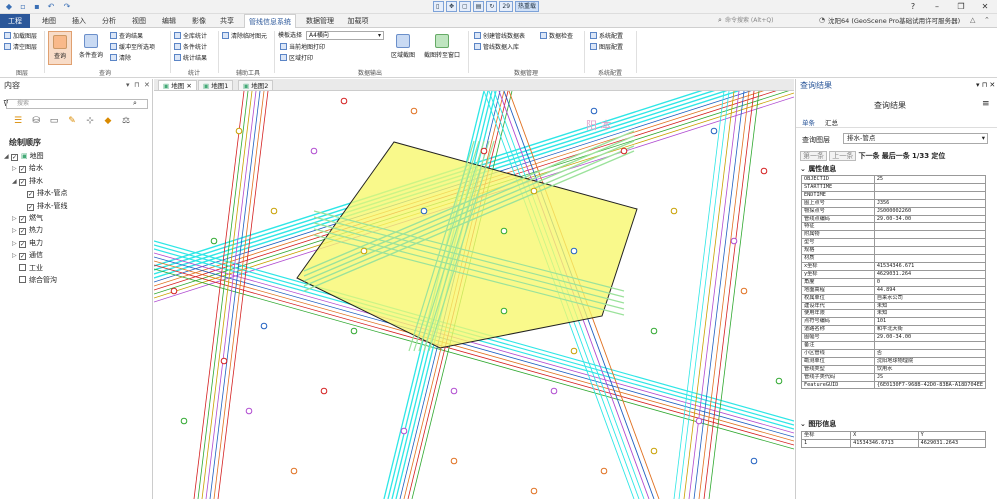 This screenshot has width=997, height=499. I want to click on user-label: 沈阳64 (GeoScene Pro基础试用许可服务器), so click(894, 21).